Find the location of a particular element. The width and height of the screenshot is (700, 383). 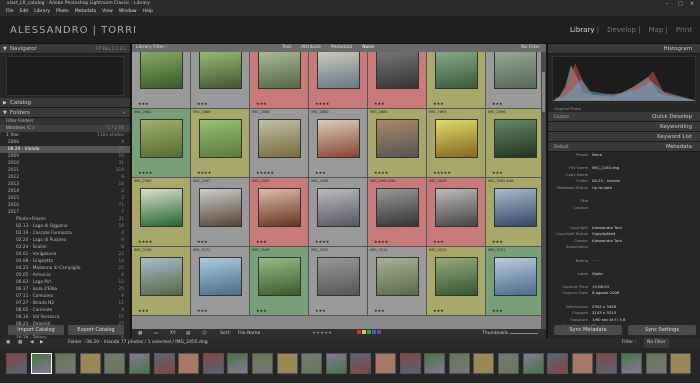

menu-edit: Edit is located at coordinates (24, 11).